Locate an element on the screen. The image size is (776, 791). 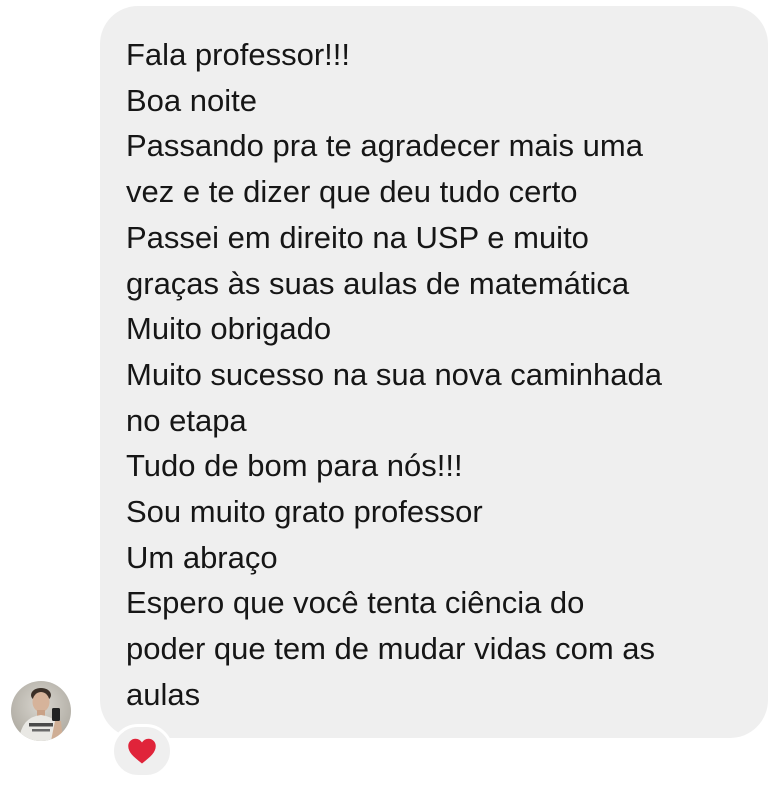
heart-reaction is located at coordinates (142, 751).